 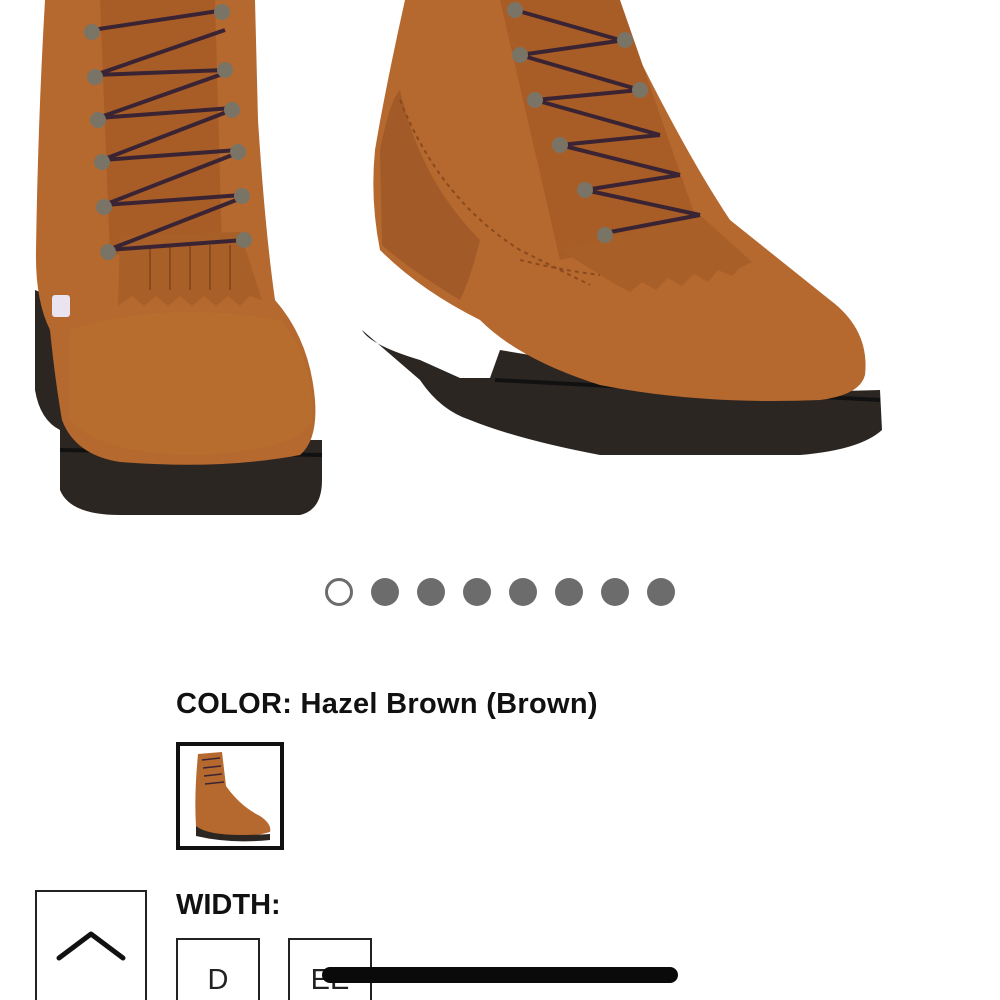 I want to click on width-label: WIDTH:, so click(x=228, y=905).